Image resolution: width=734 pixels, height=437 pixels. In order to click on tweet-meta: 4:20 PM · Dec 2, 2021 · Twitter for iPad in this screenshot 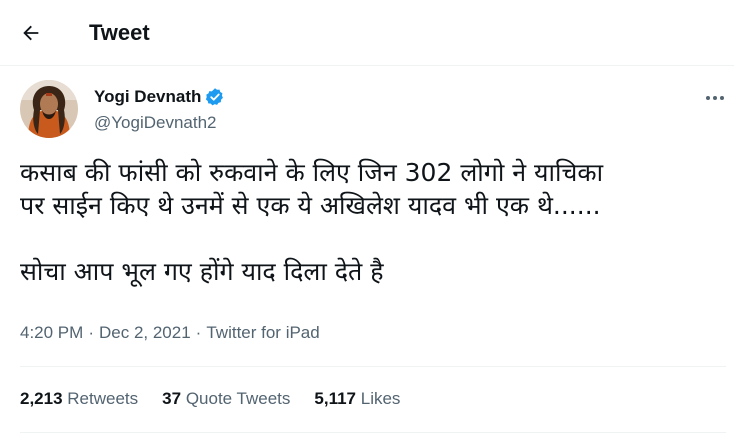, I will do `click(170, 333)`.